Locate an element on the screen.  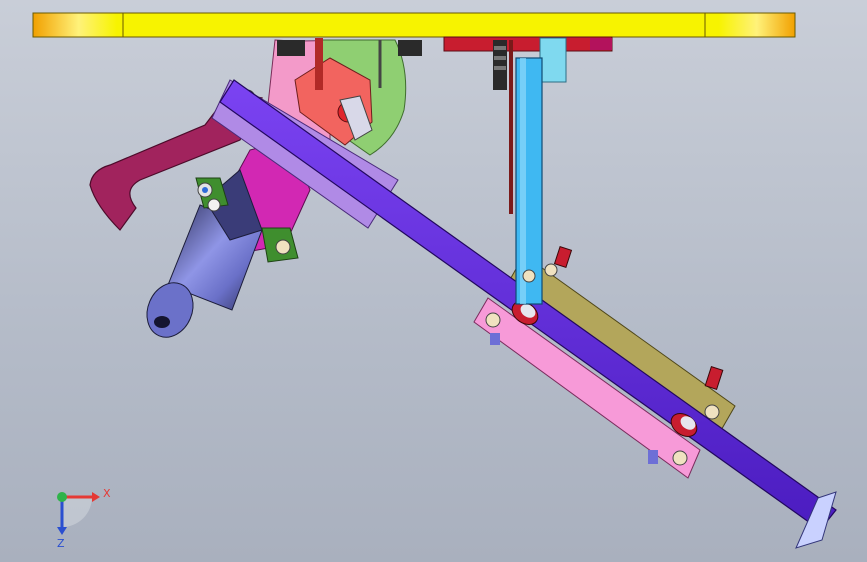
x-axis-arrowhead is located at coordinates (96, 497).